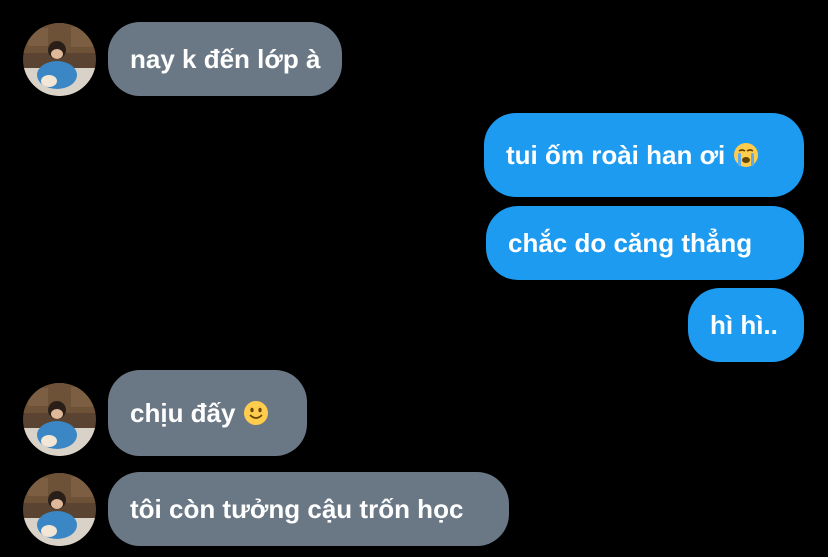 Image resolution: width=828 pixels, height=557 pixels. I want to click on message-text: hì hì.., so click(744, 325).